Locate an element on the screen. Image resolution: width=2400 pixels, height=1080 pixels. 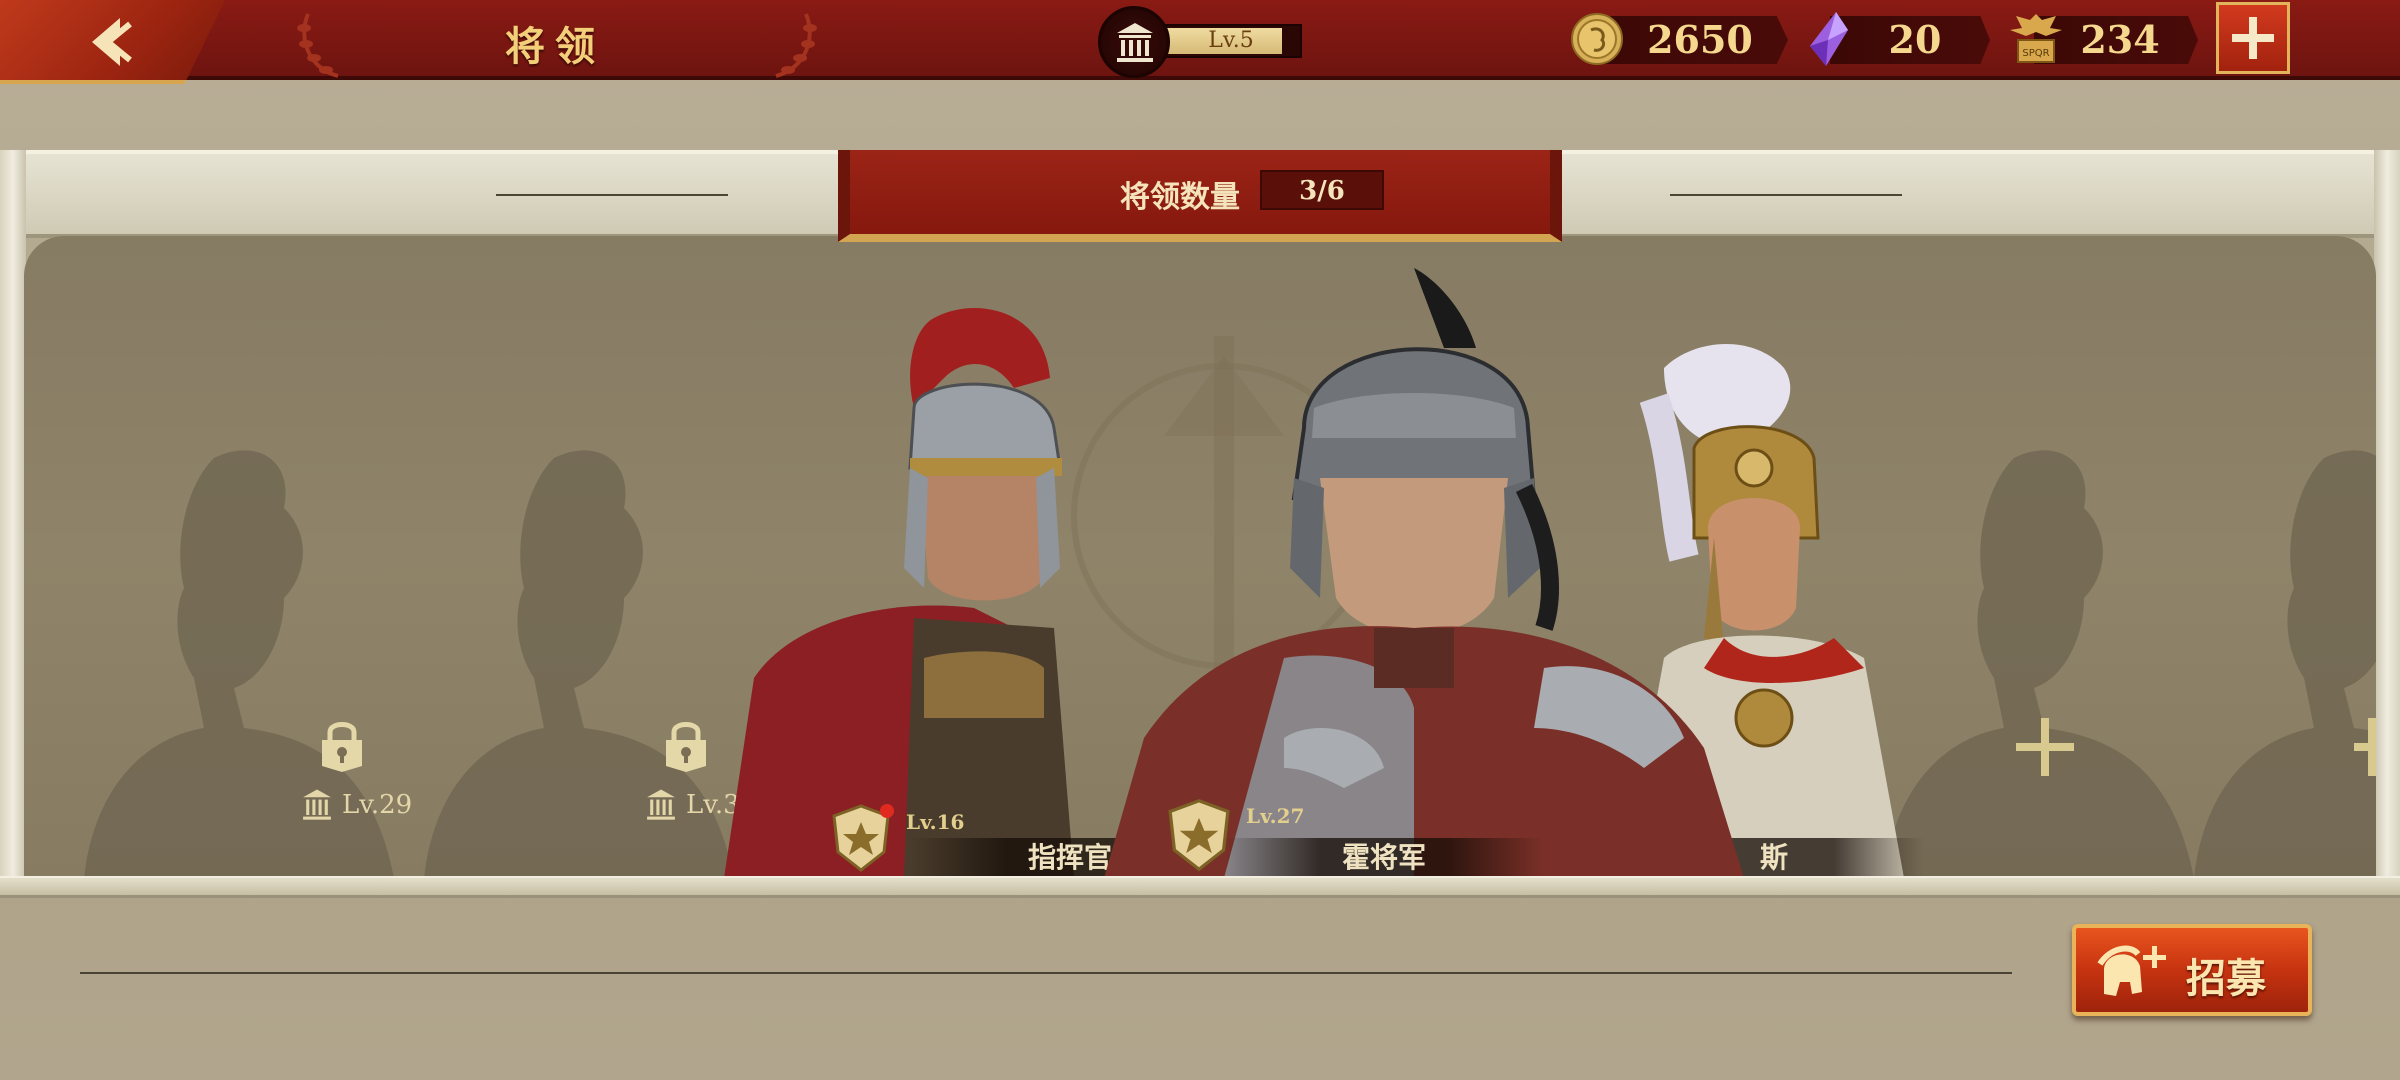
legion-value: 234 is located at coordinates (2120, 39).